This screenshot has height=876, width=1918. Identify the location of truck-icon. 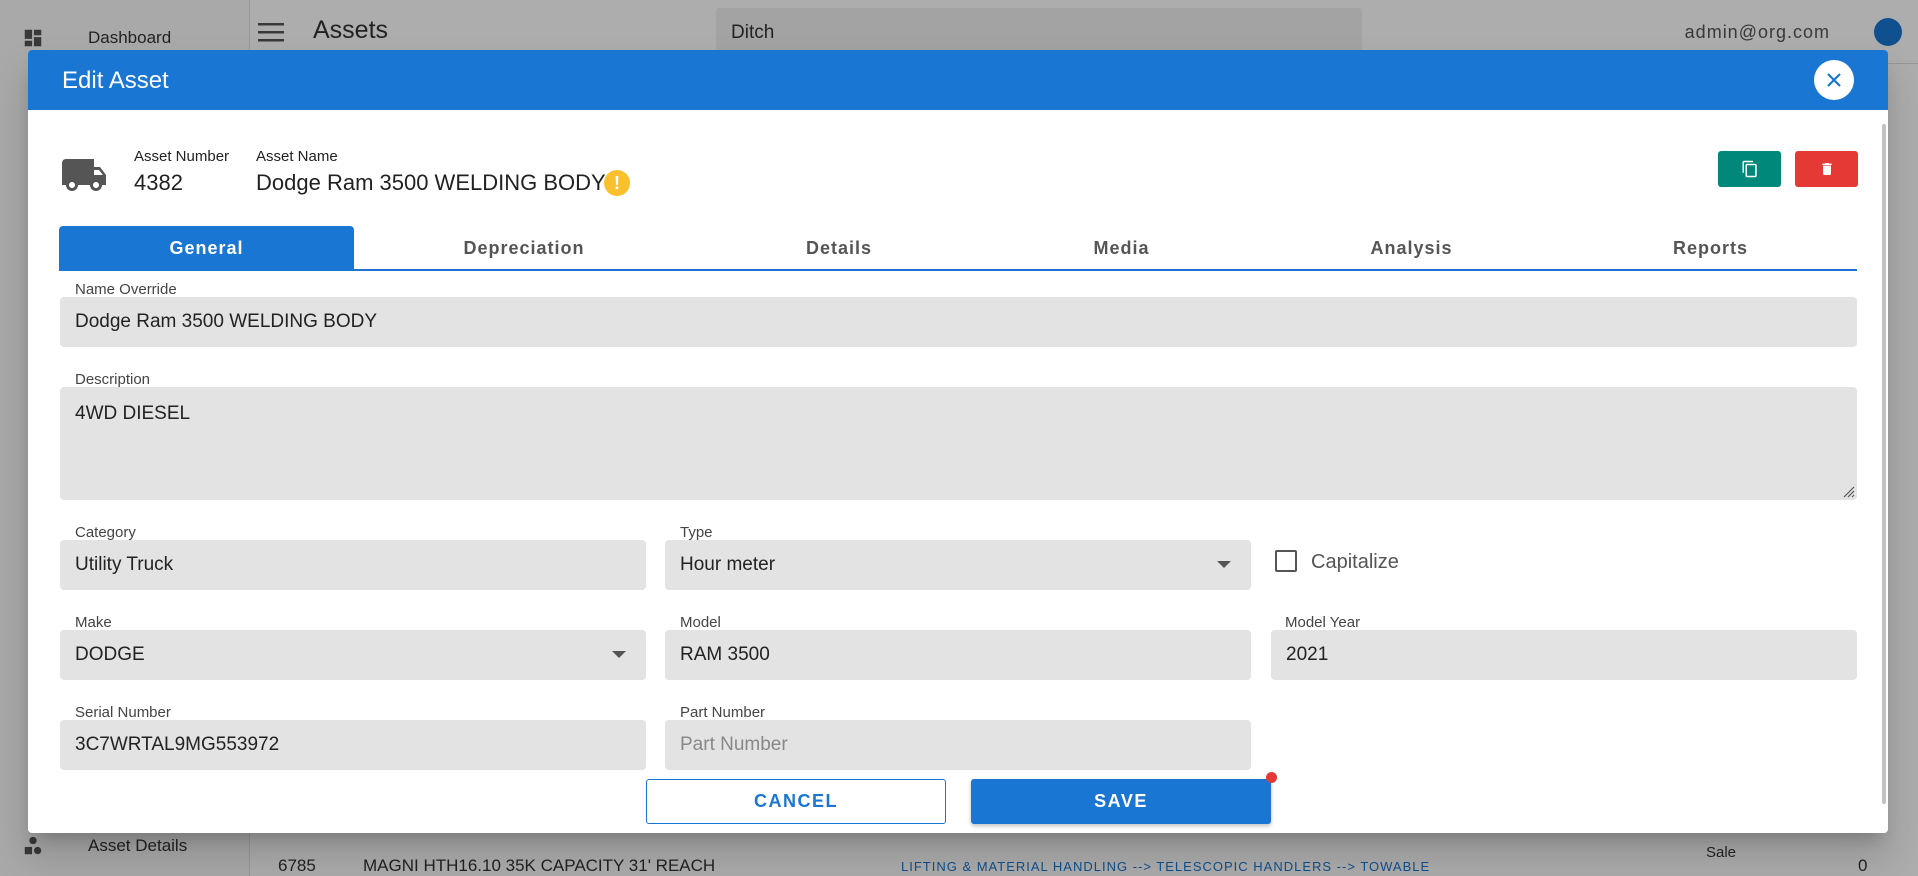
(84, 175).